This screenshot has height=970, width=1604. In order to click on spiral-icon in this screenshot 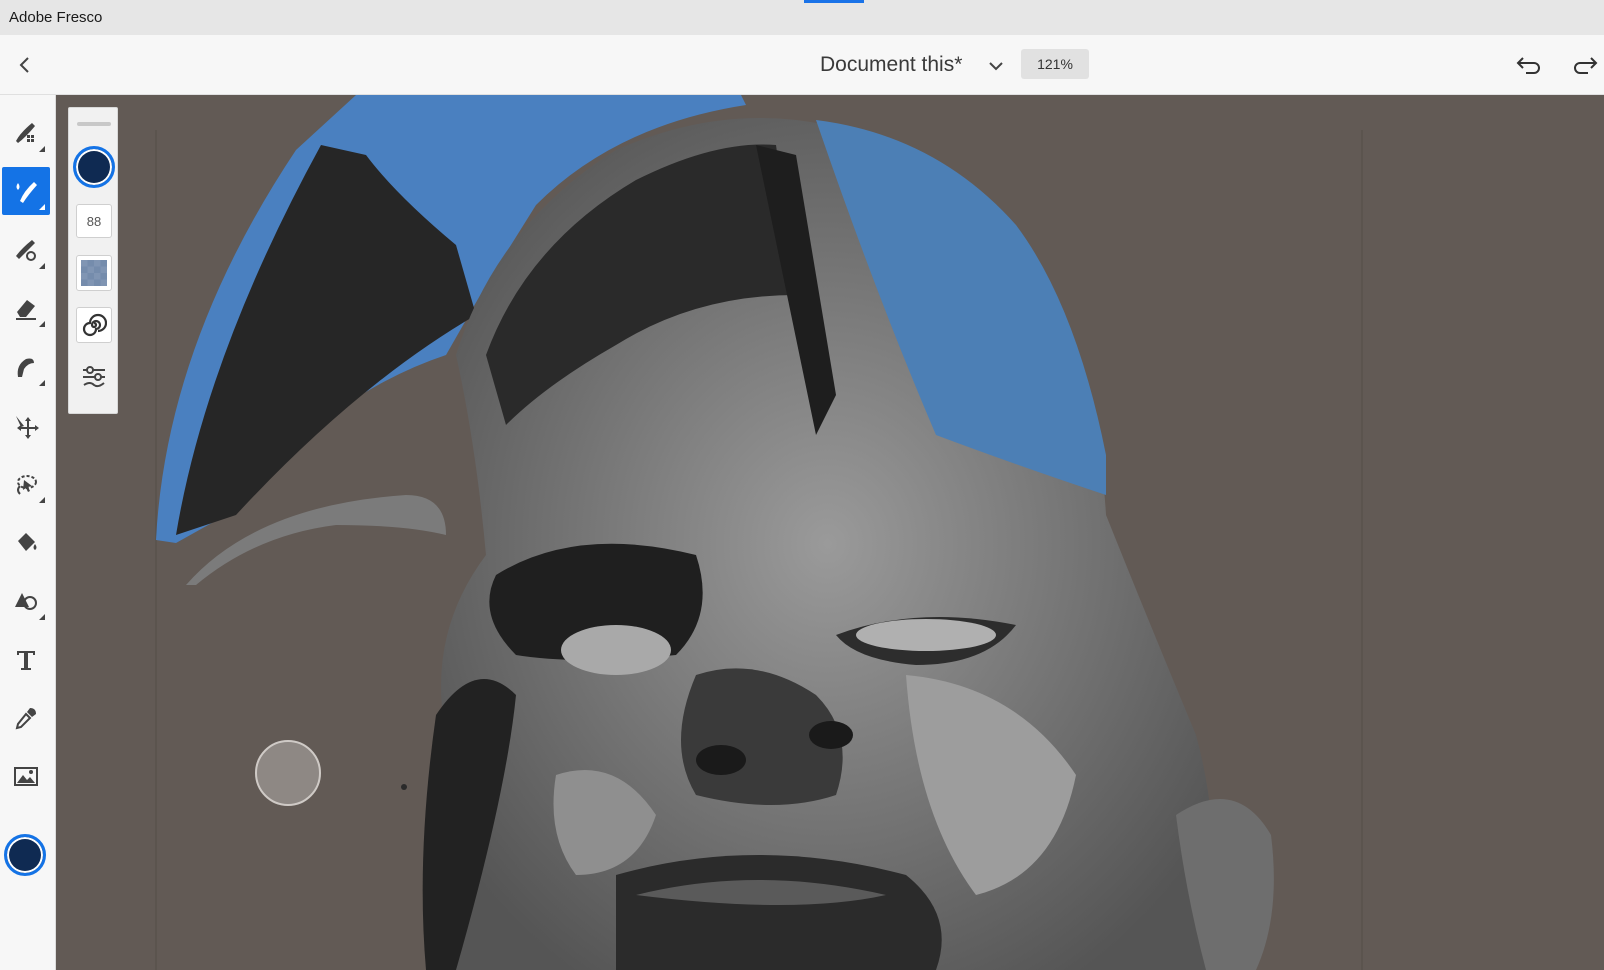, I will do `click(94, 325)`.